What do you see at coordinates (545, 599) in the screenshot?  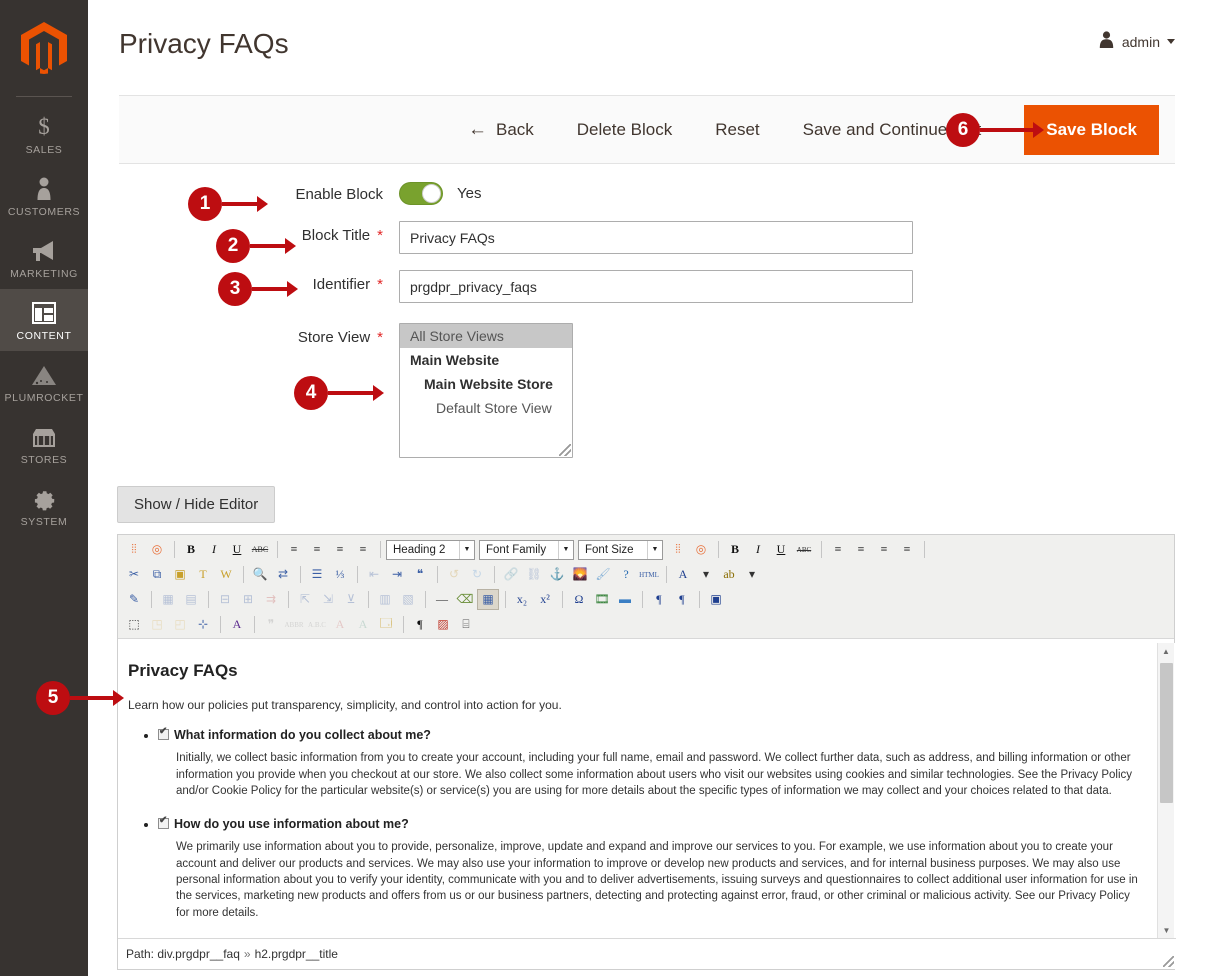 I see `superscript-icon: x²` at bounding box center [545, 599].